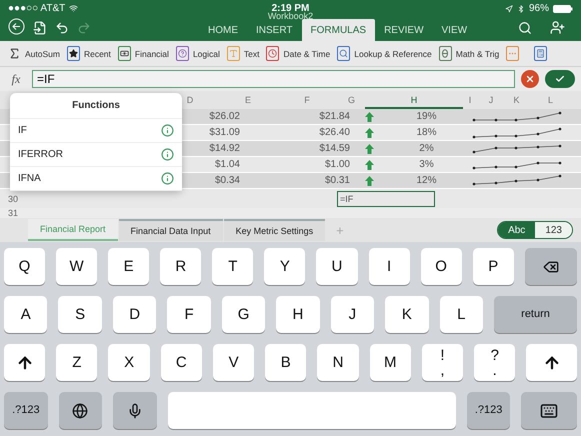 The height and width of the screenshot is (436, 581). Describe the element at coordinates (508, 8) in the screenshot. I see `location-icon` at that location.